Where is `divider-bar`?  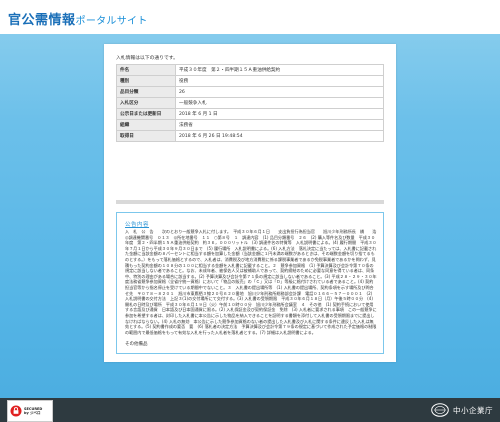
divider-bar is located at coordinates (250, 202).